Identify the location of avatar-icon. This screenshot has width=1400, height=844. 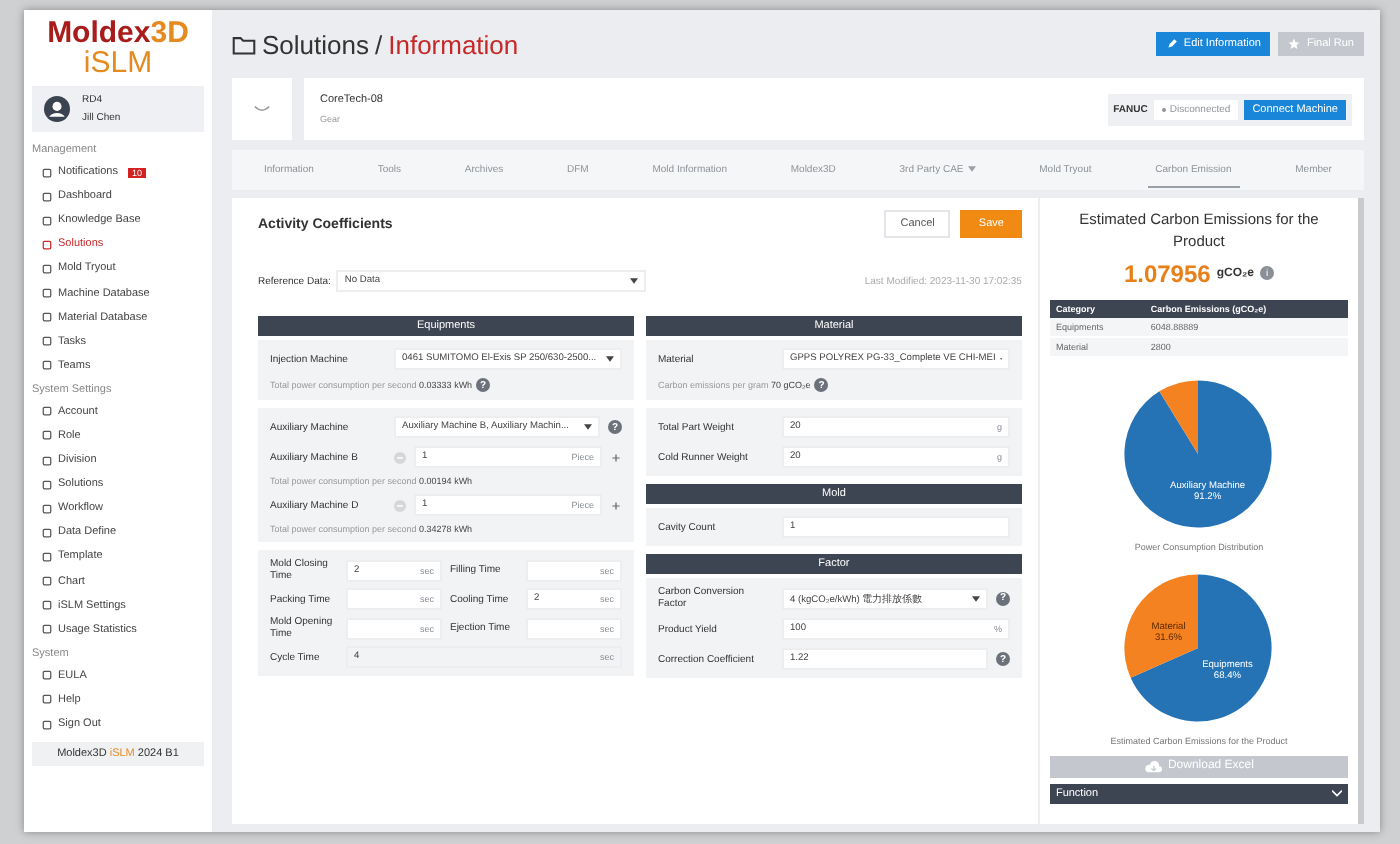
(57, 109).